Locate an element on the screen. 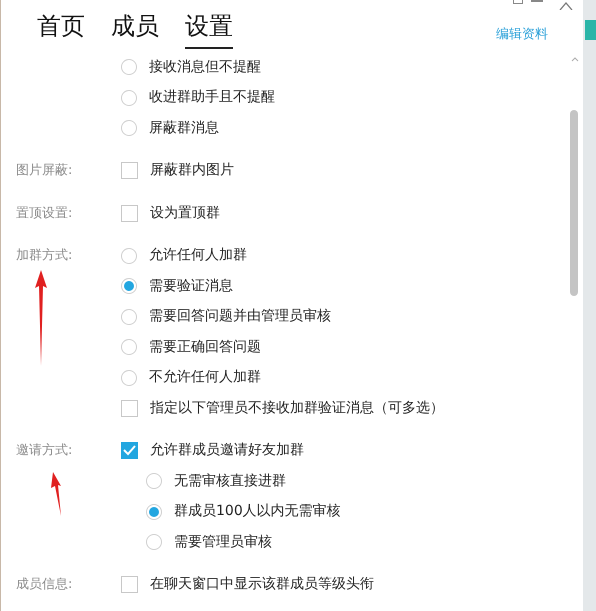  option-label: 屏蔽群消息 is located at coordinates (184, 128).